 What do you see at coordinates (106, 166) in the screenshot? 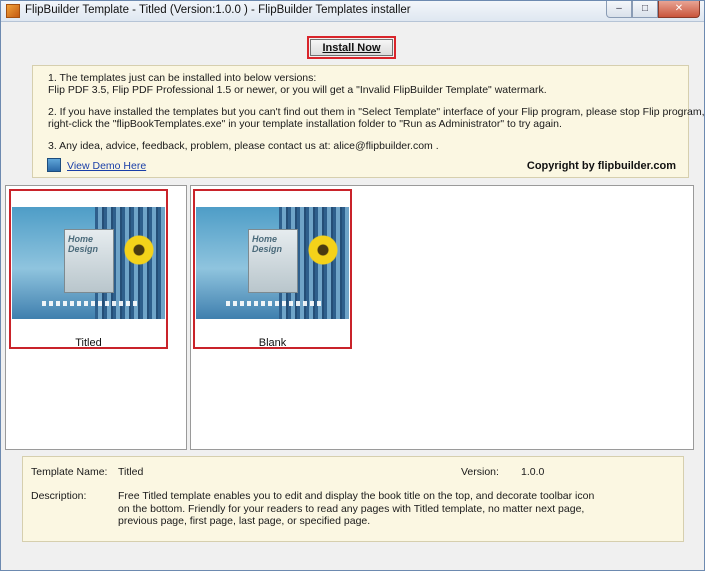
I see `view-demo-link: View Demo Here` at bounding box center [106, 166].